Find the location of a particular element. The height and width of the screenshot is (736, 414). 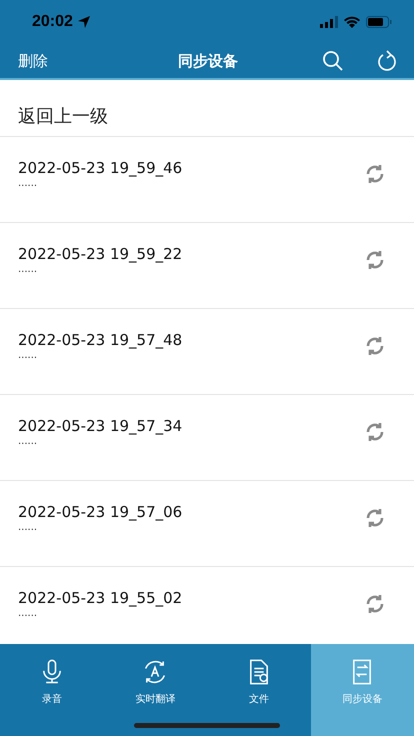

recording-name: 2022-05-23 19_57_34 is located at coordinates (191, 425).